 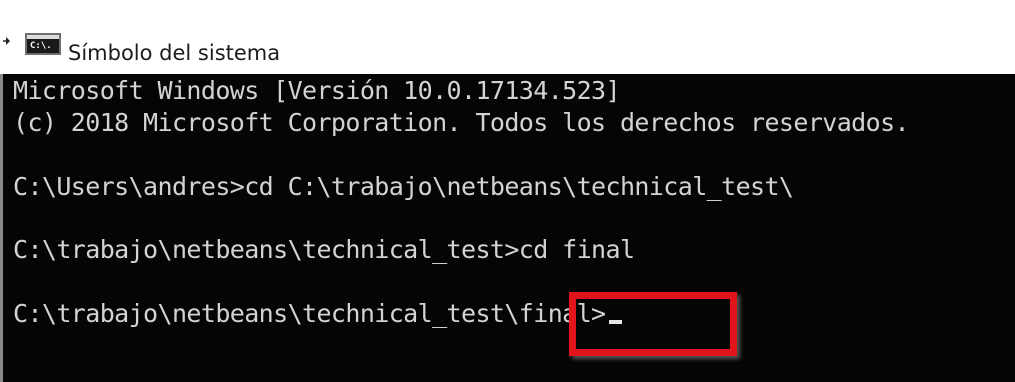 What do you see at coordinates (43, 37) in the screenshot?
I see `icon-bar` at bounding box center [43, 37].